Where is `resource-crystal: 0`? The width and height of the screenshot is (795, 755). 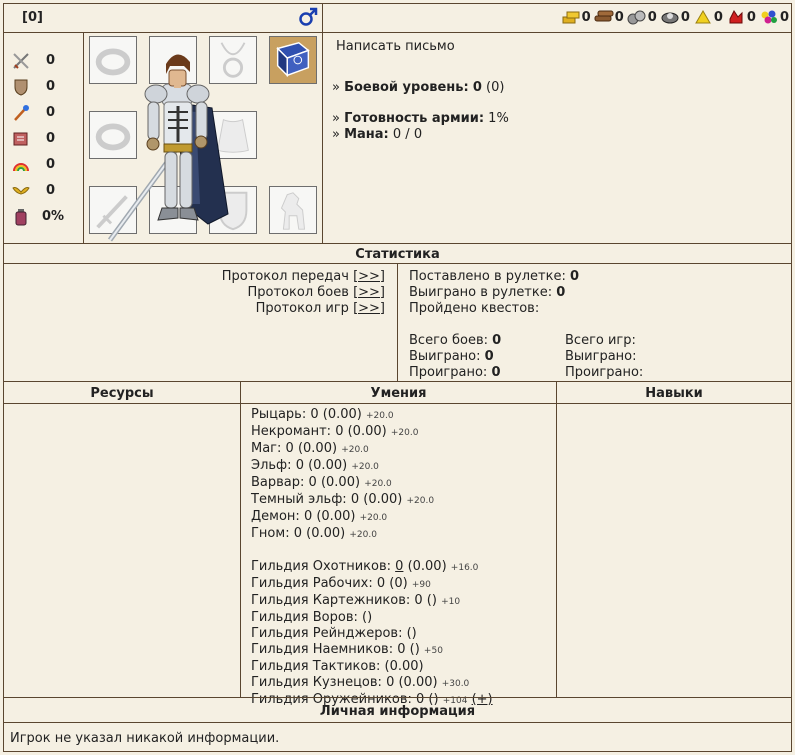 resource-crystal: 0 is located at coordinates (741, 17).